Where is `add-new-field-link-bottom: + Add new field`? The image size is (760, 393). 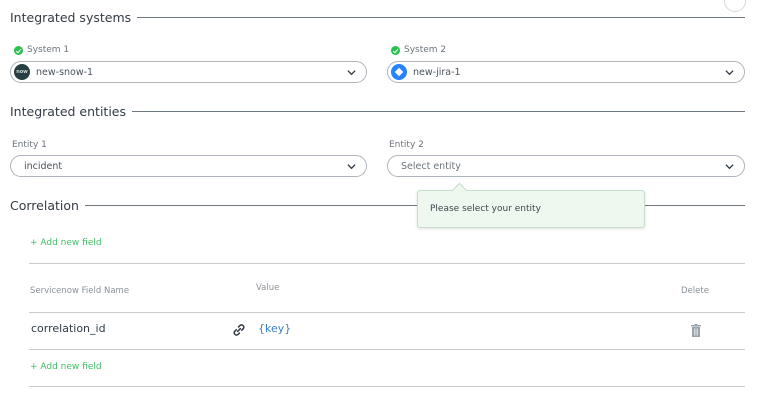 add-new-field-link-bottom: + Add new field is located at coordinates (66, 367).